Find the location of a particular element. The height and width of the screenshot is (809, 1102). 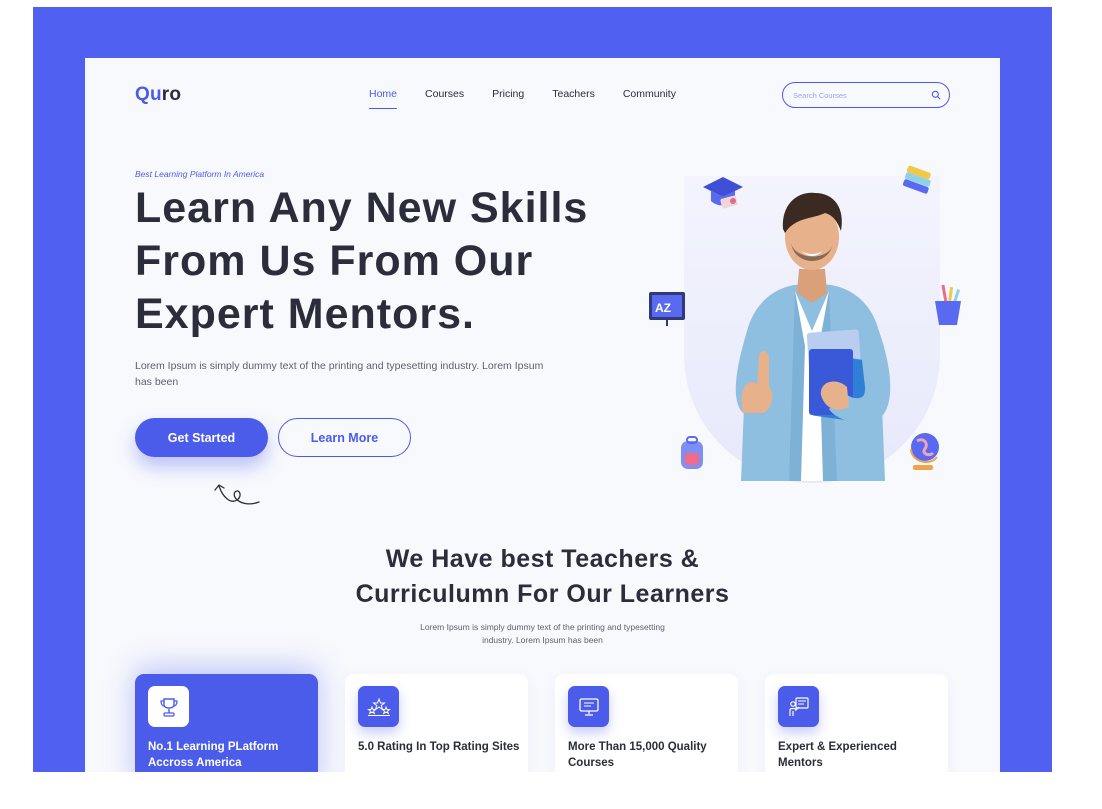

nav-item-home: Home is located at coordinates (383, 98).